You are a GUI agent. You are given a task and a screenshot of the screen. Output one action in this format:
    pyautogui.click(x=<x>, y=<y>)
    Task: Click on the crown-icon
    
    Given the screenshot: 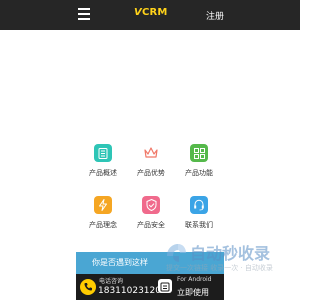 What is the action you would take?
    pyautogui.click(x=151, y=153)
    